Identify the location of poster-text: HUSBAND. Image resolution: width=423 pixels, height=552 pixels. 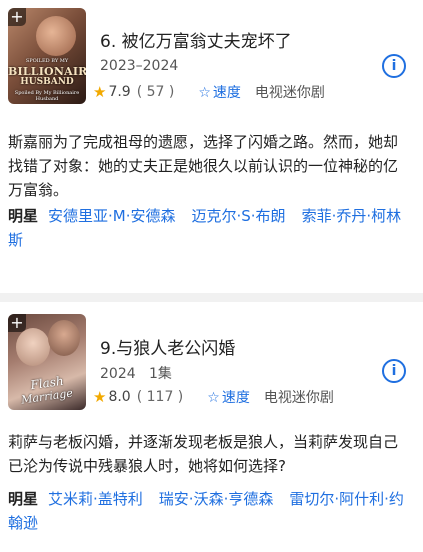
(47, 82).